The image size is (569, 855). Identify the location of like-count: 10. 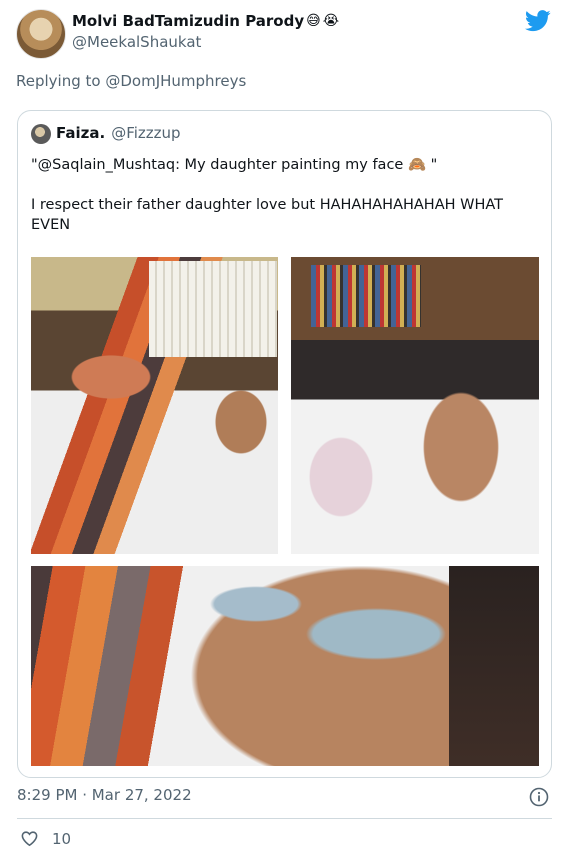
(62, 838).